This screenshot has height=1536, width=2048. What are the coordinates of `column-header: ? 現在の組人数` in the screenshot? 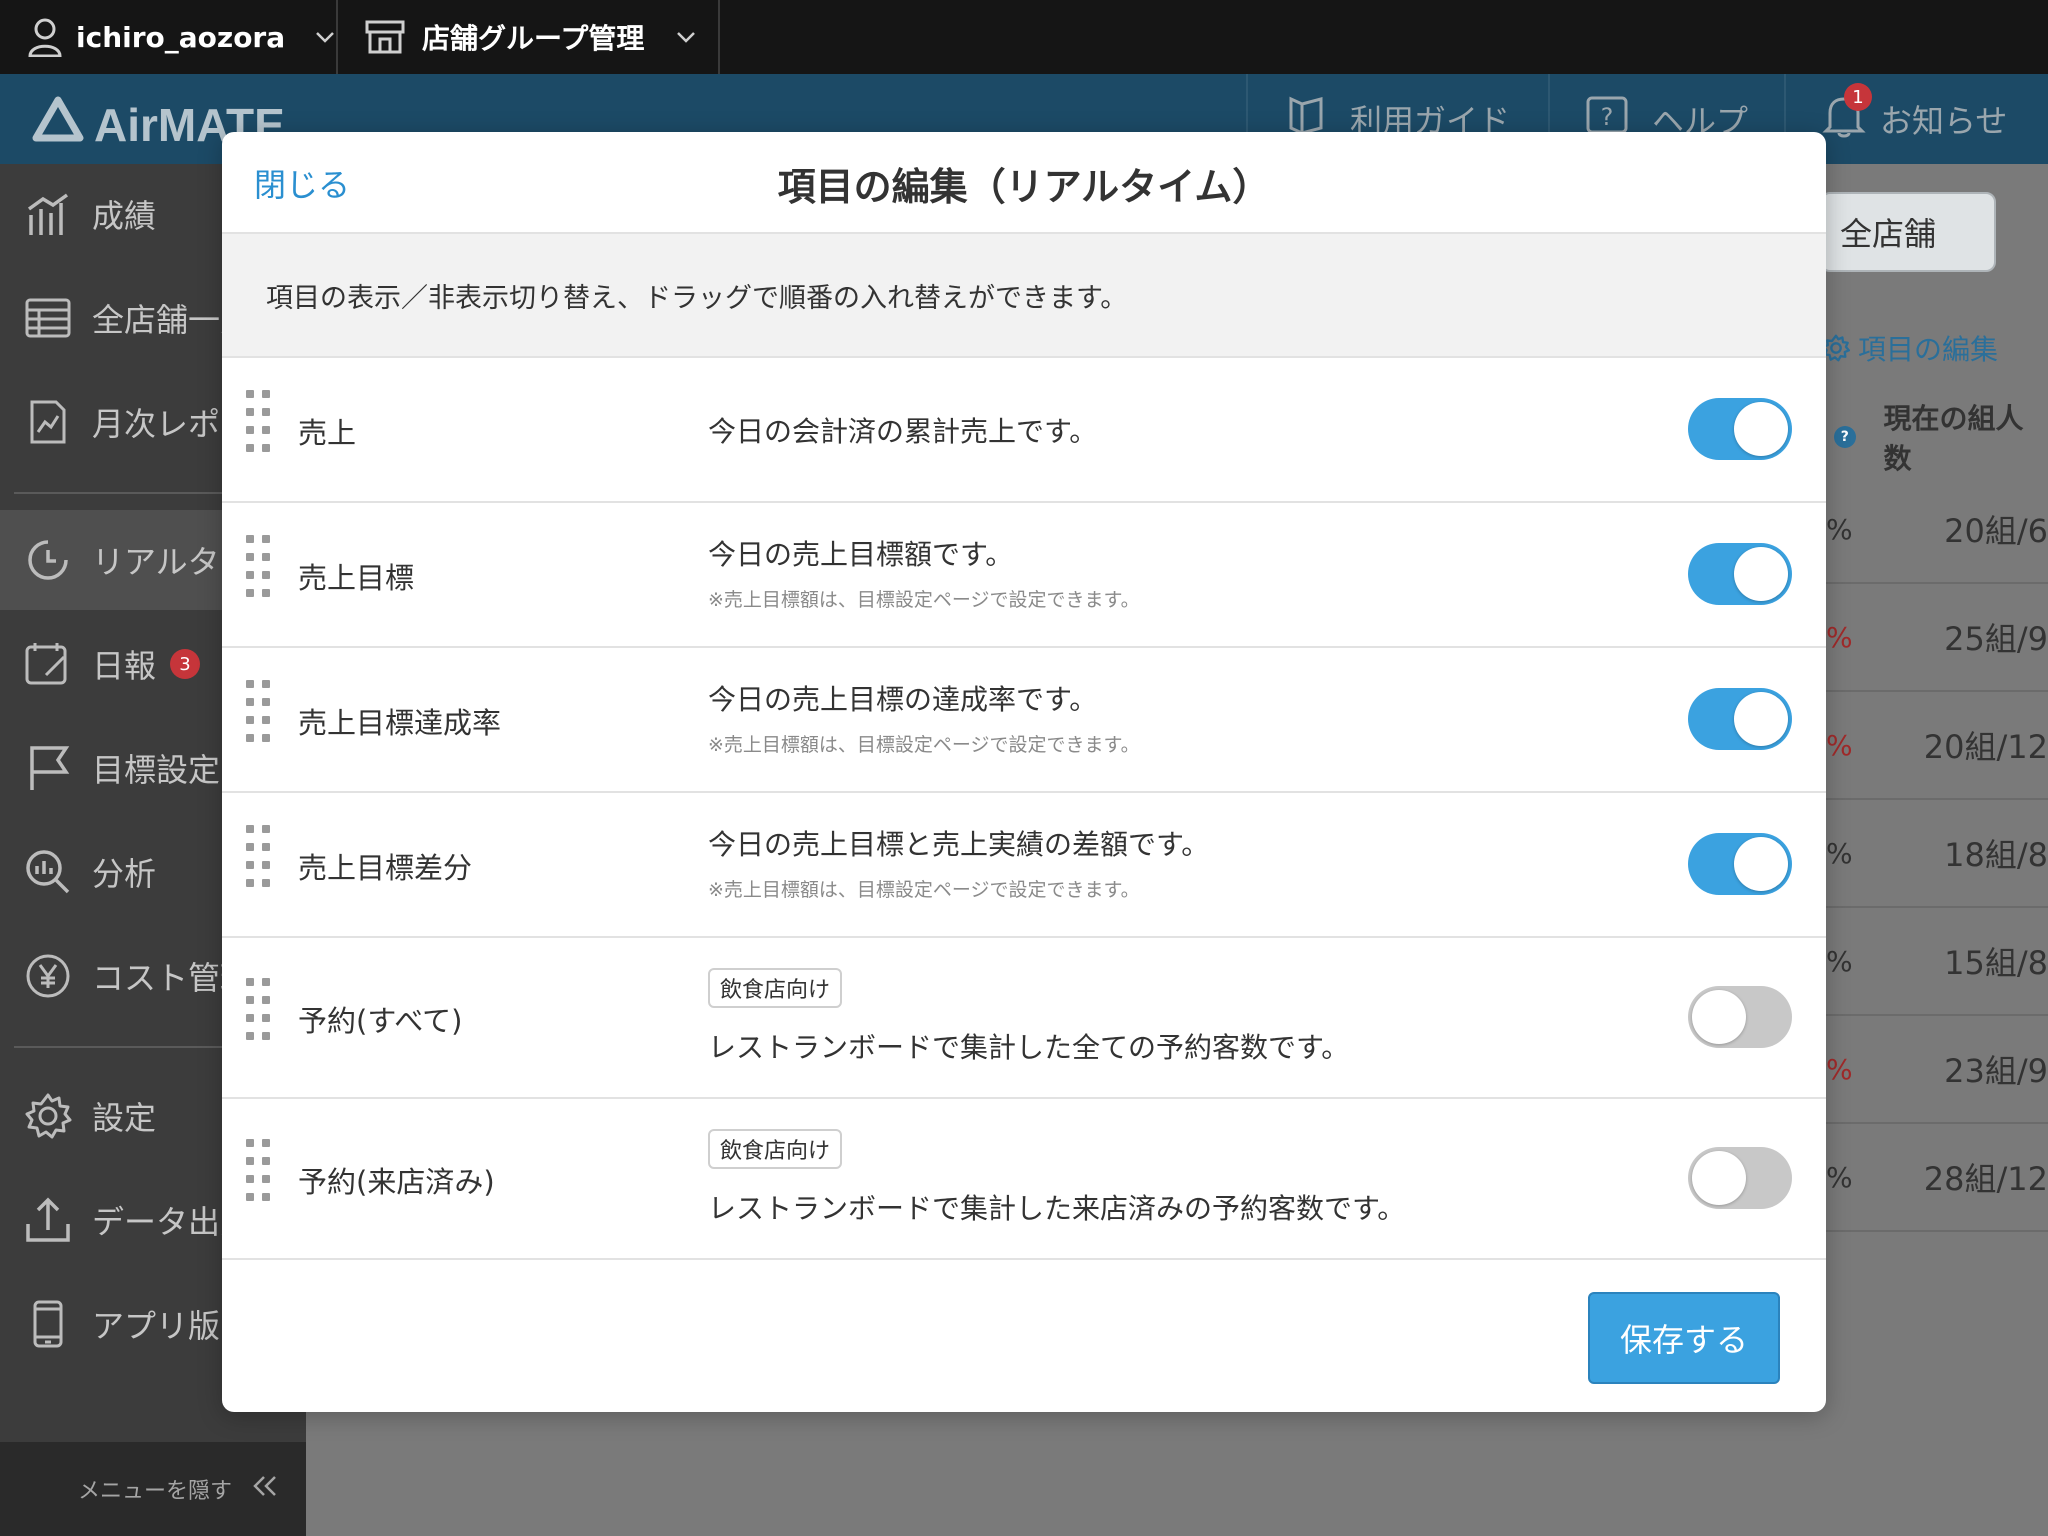 It's located at (1939, 437).